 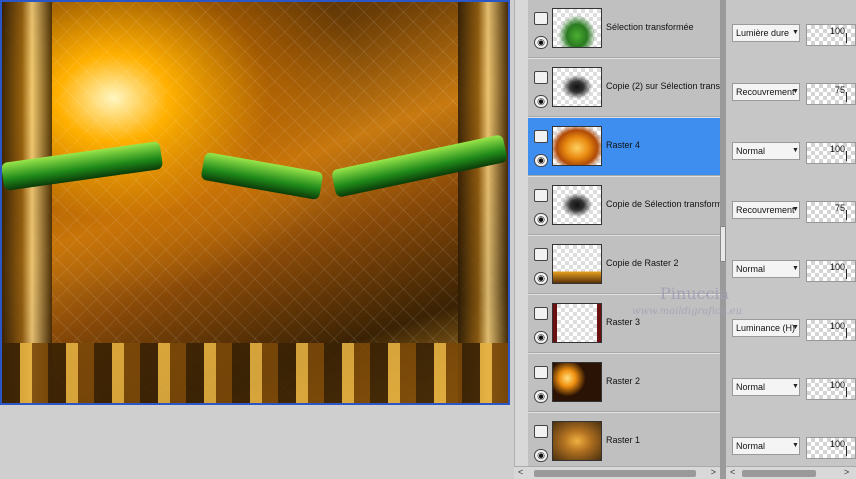 What do you see at coordinates (520, 472) in the screenshot?
I see `scroll-left-arrow-icon: <` at bounding box center [520, 472].